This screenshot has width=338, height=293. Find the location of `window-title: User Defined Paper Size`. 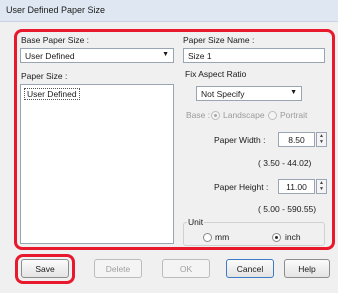

window-title: User Defined Paper Size is located at coordinates (56, 10).